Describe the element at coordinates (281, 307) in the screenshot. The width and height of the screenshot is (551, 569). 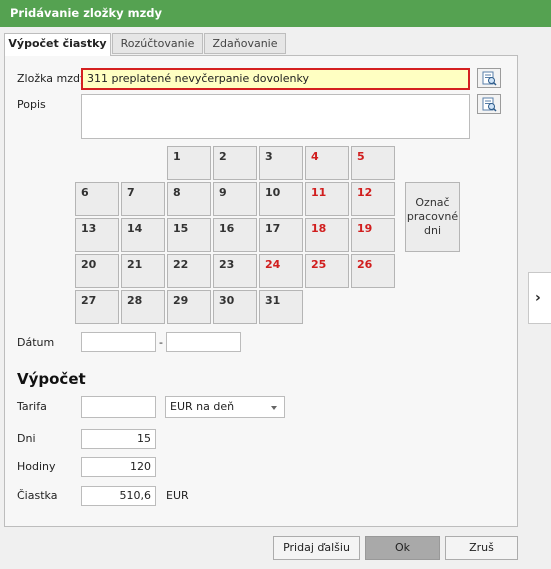
I see `calendar-day: 31` at that location.